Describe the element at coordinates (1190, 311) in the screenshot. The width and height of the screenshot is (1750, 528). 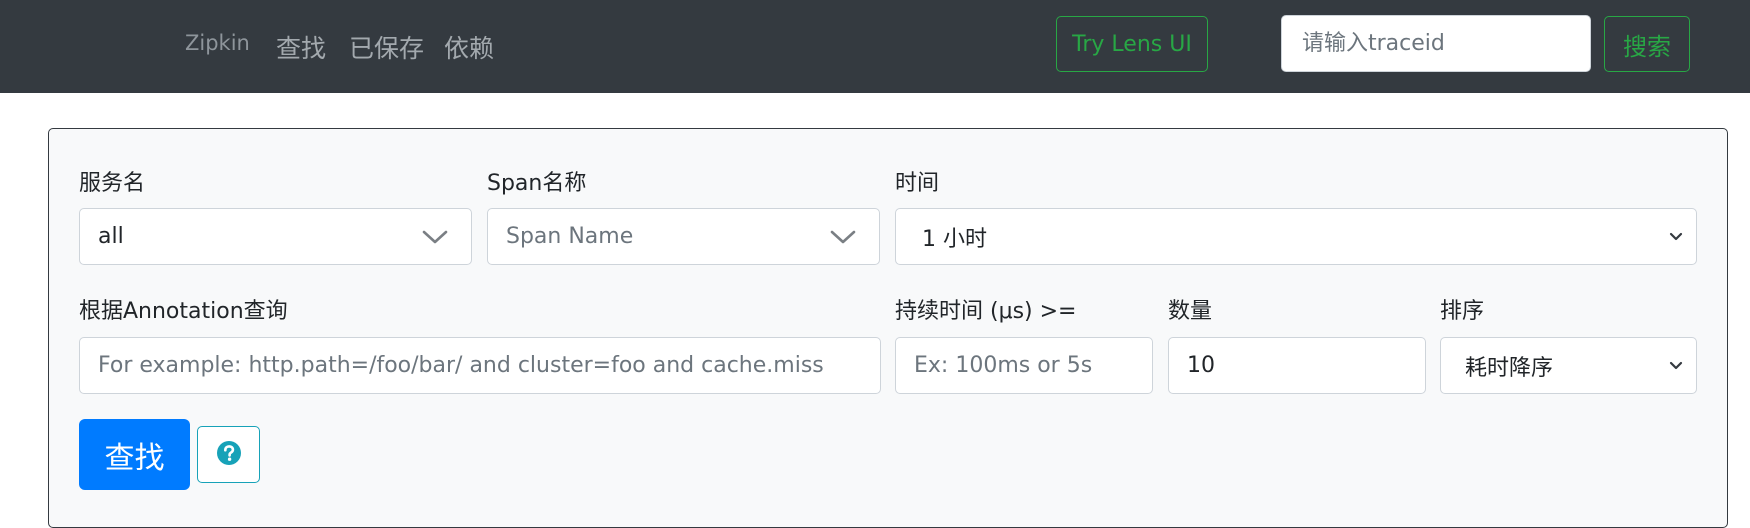
I see `limit-label: 数量` at that location.